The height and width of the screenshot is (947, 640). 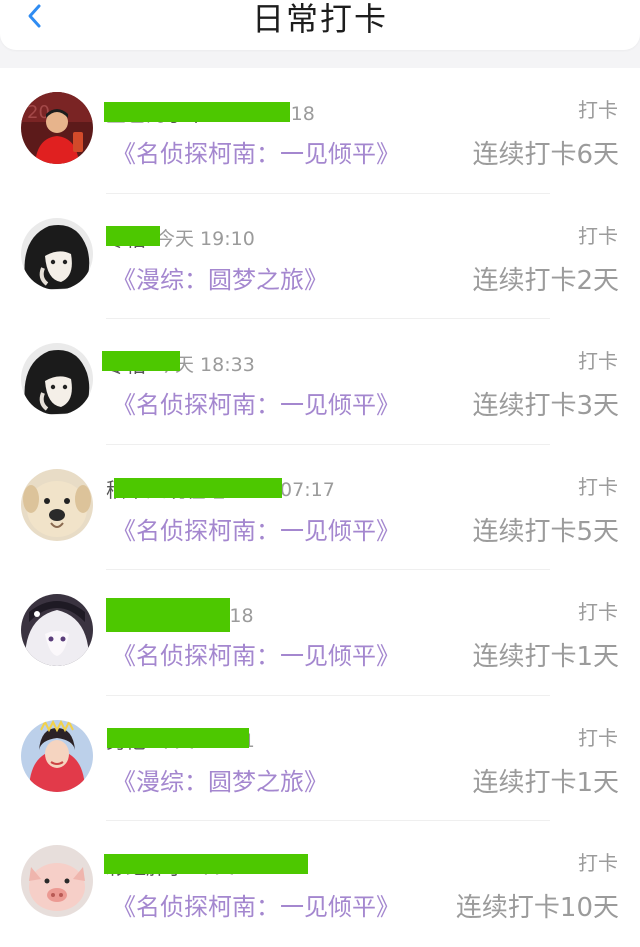 I want to click on avatar-dog, so click(x=57, y=504).